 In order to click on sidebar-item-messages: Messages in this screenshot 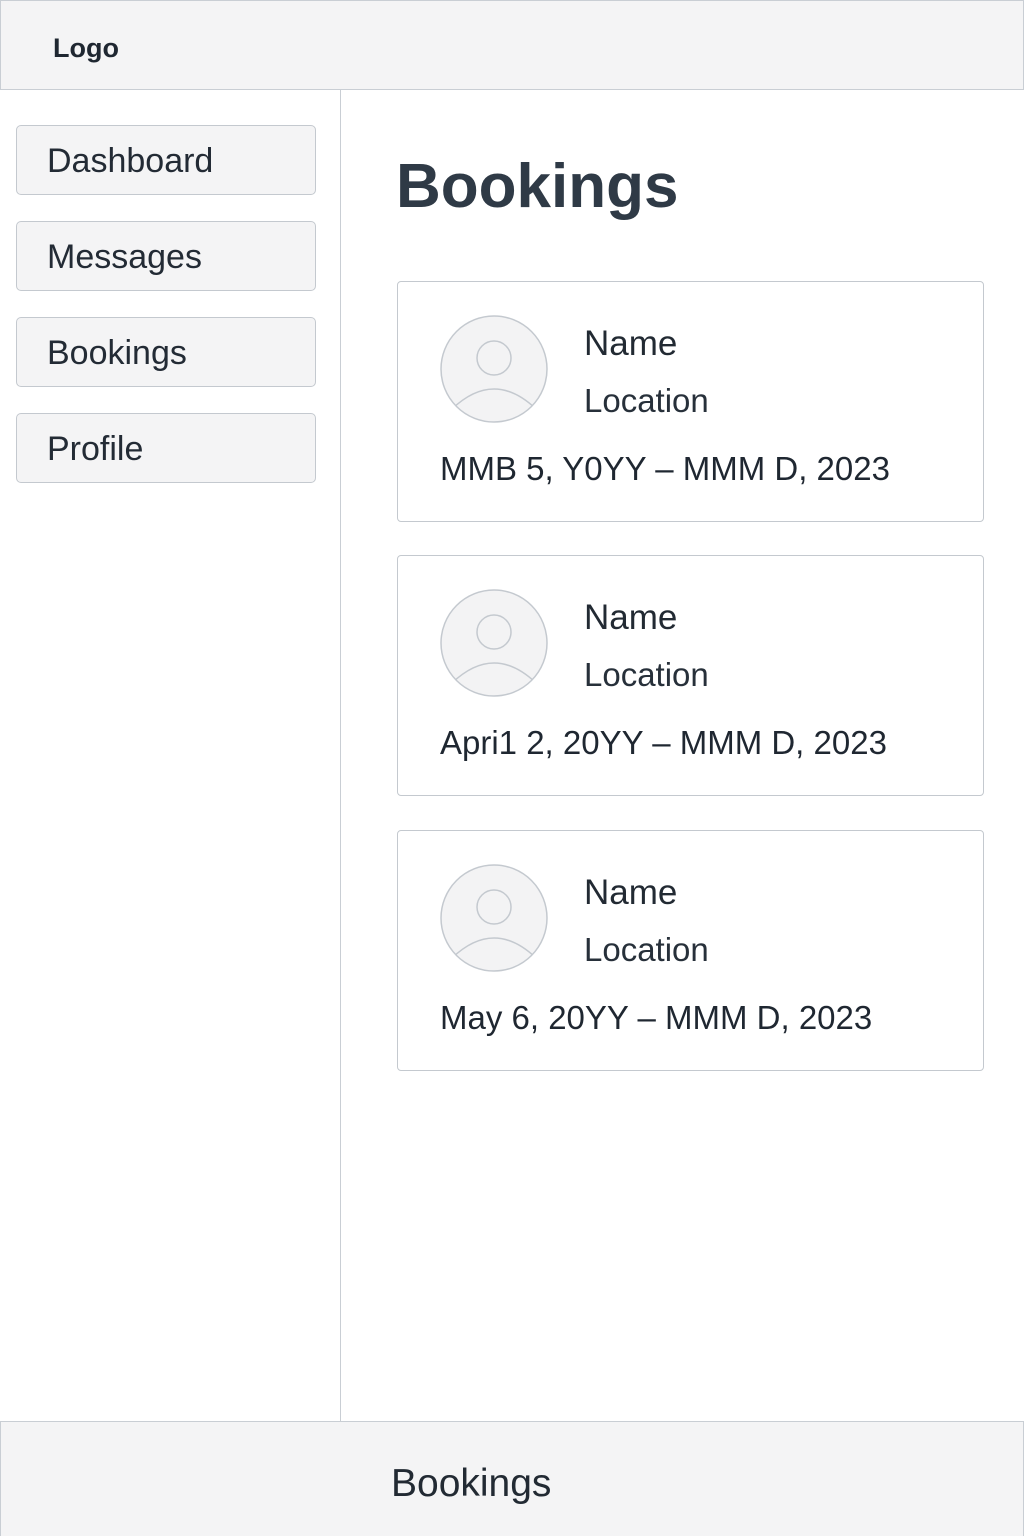, I will do `click(166, 256)`.